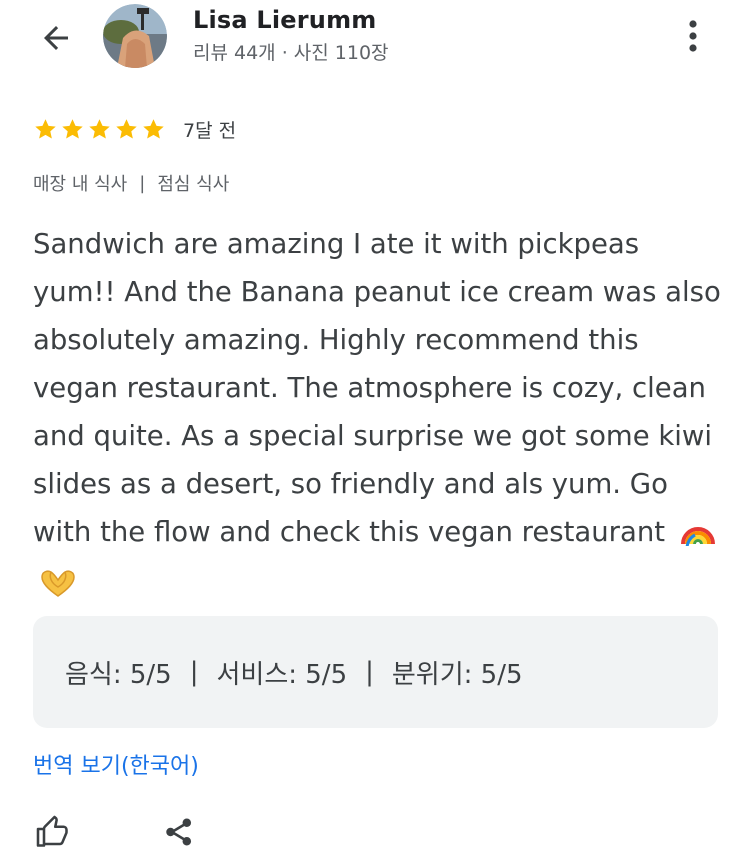 This screenshot has width=750, height=866. What do you see at coordinates (131, 183) in the screenshot?
I see `visit-tags: 매장 내 식사 | 점심 식사` at bounding box center [131, 183].